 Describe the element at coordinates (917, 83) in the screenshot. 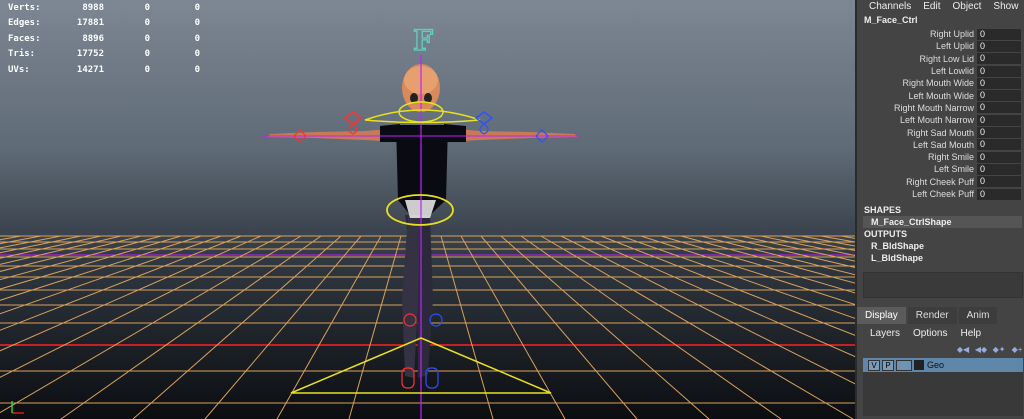

I see `channel-label: Right Mouth Wide` at that location.